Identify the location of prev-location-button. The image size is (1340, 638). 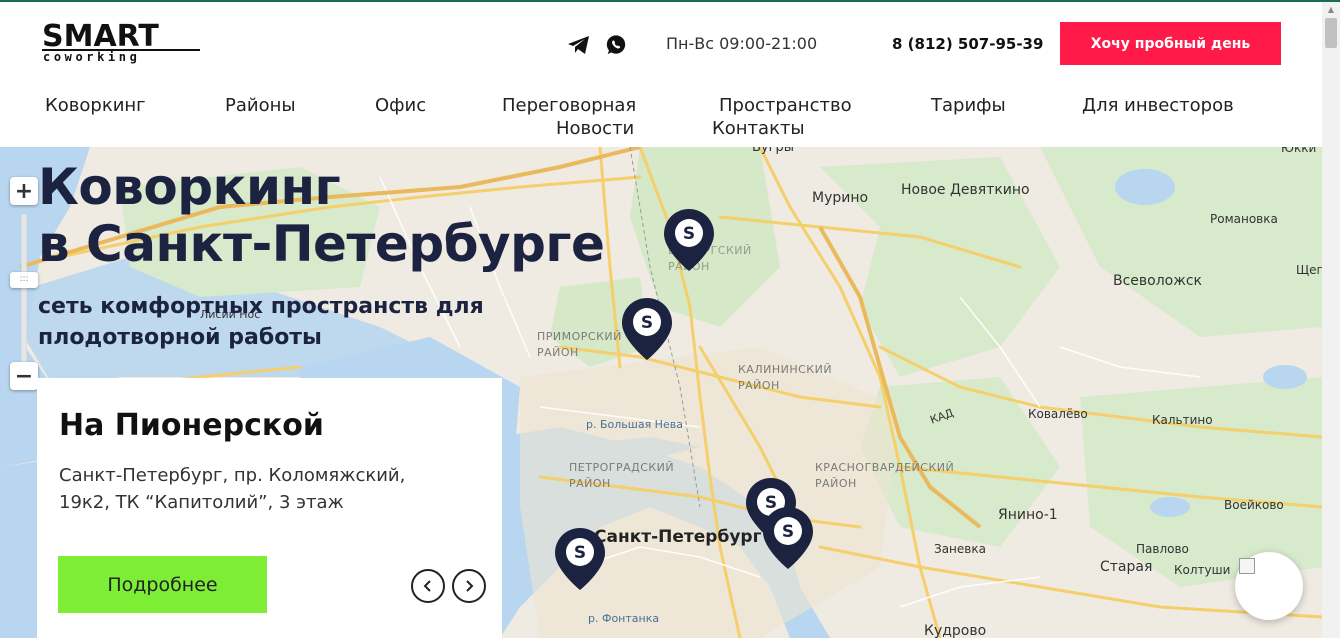
(428, 586).